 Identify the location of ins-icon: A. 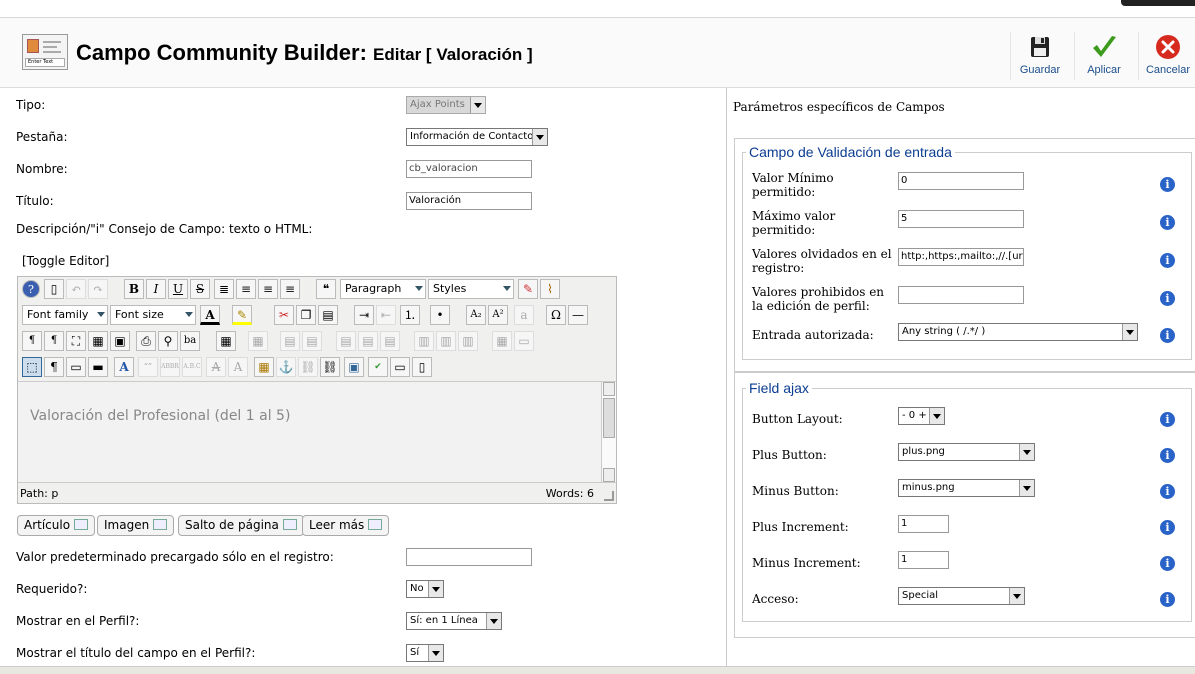
(238, 367).